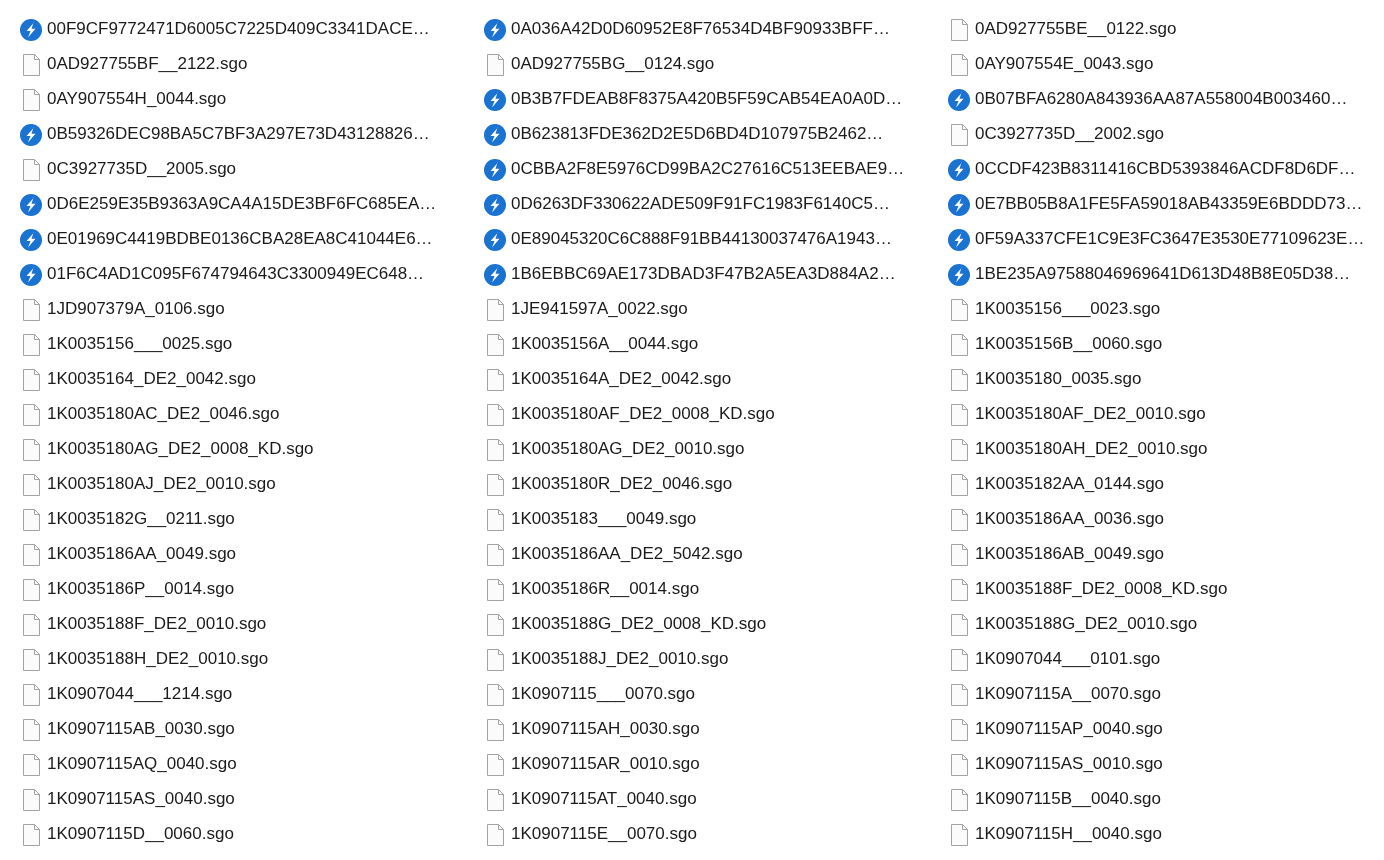  I want to click on file-name: 1K0907115AQ_0040.sgo, so click(142, 764).